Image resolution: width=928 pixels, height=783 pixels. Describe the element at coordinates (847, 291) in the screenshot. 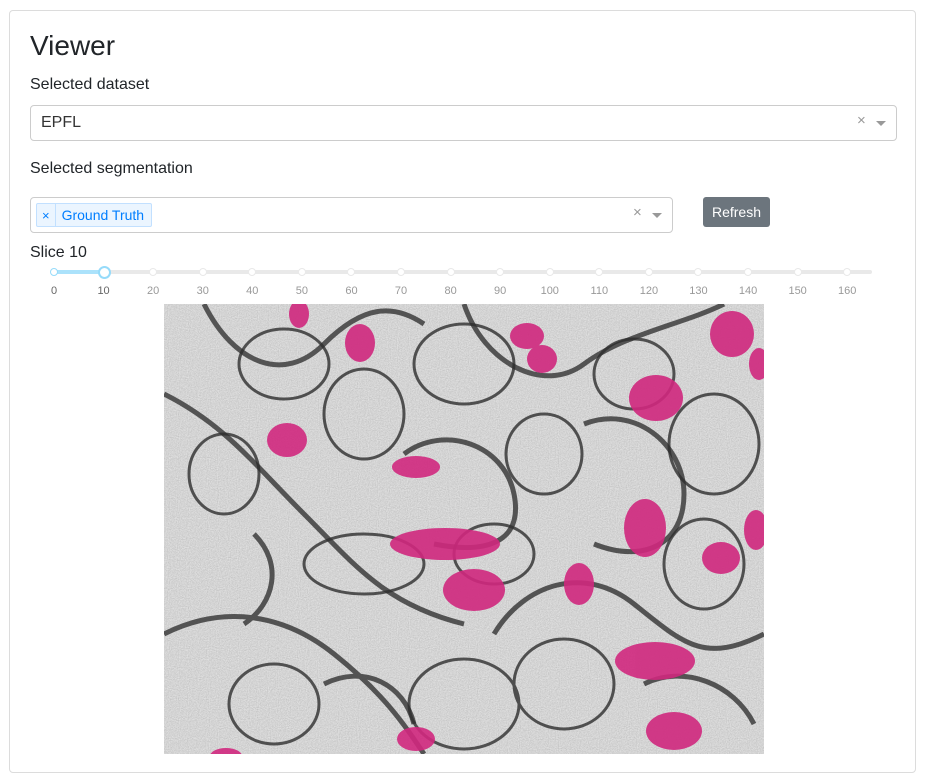

I see `slider-mark-label: 160` at that location.